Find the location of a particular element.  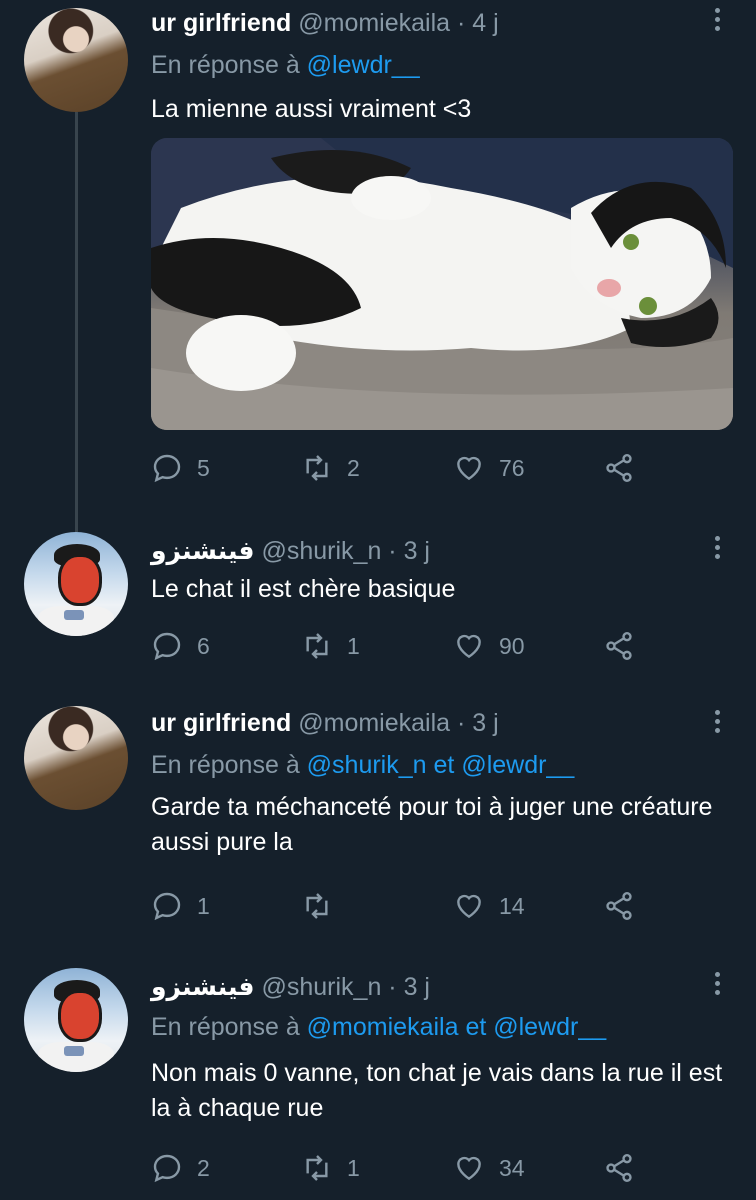

like-count: 14 is located at coordinates (512, 905).